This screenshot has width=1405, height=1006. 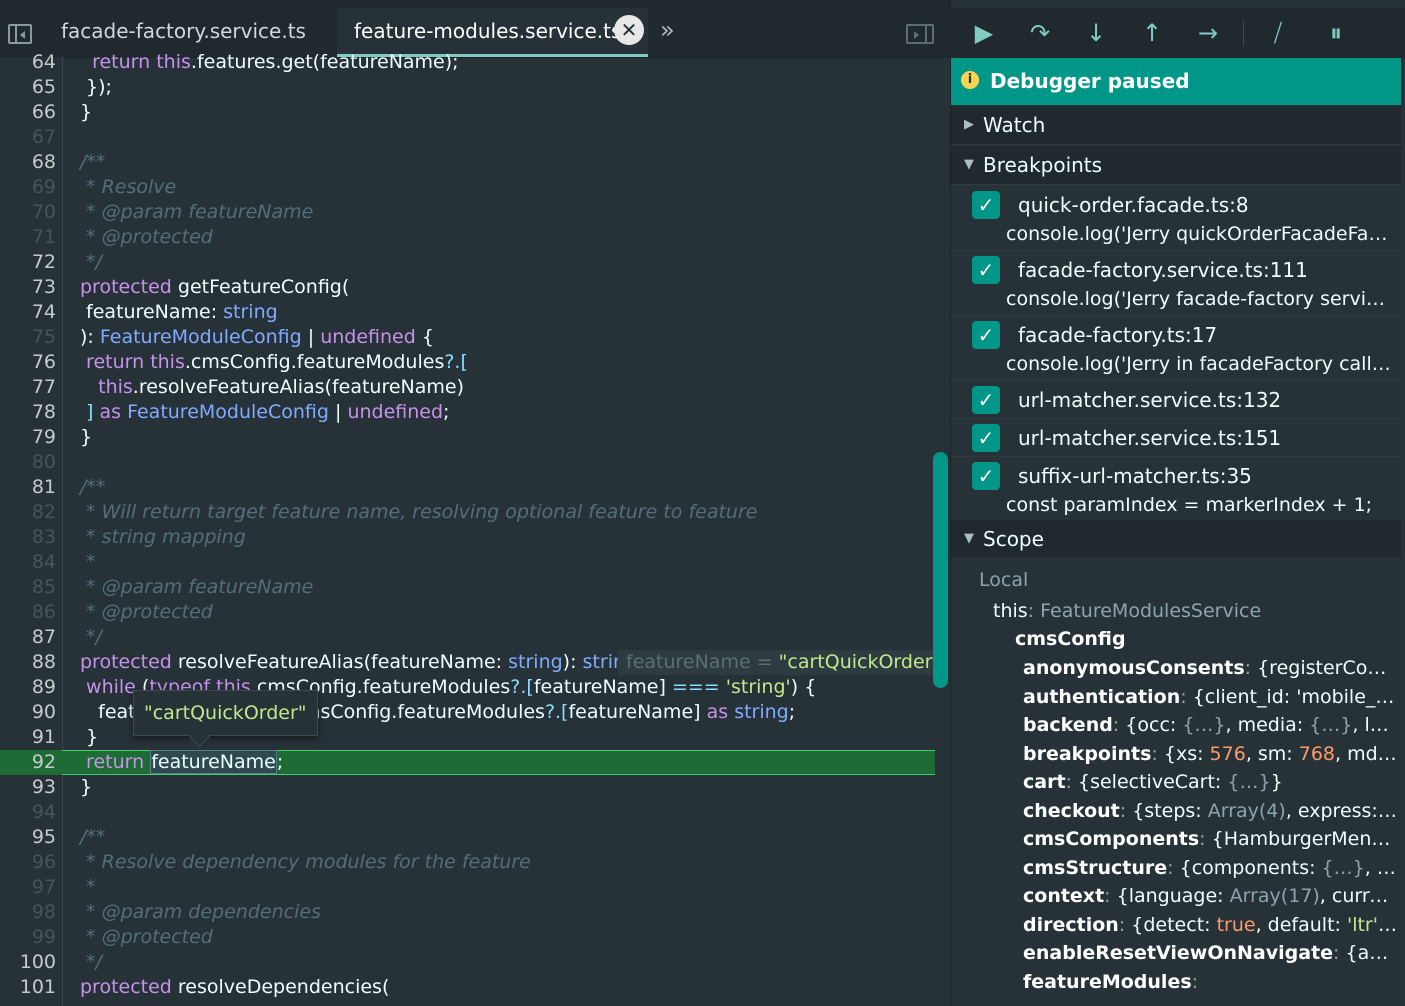 What do you see at coordinates (28, 512) in the screenshot?
I see `line-number: 82` at bounding box center [28, 512].